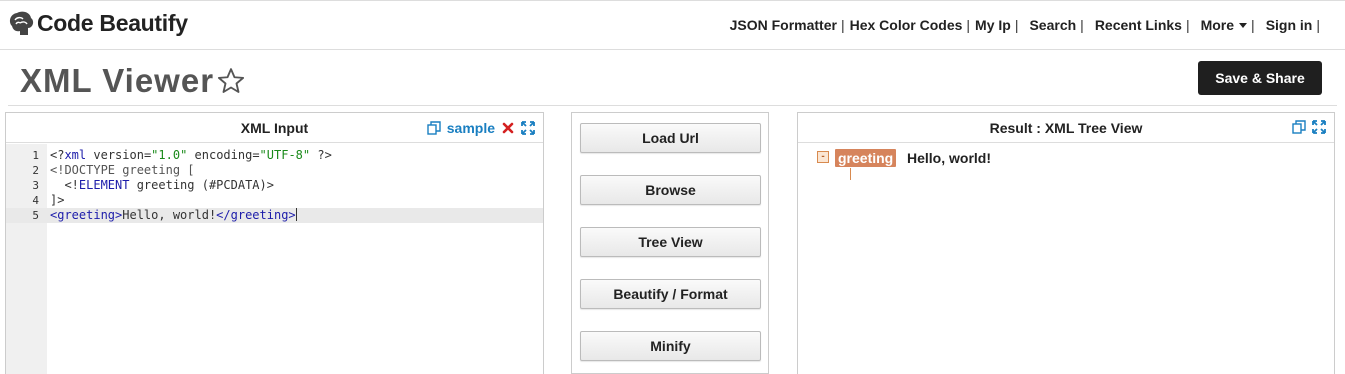 The width and height of the screenshot is (1345, 374). I want to click on chevron-down-icon, so click(1243, 25).